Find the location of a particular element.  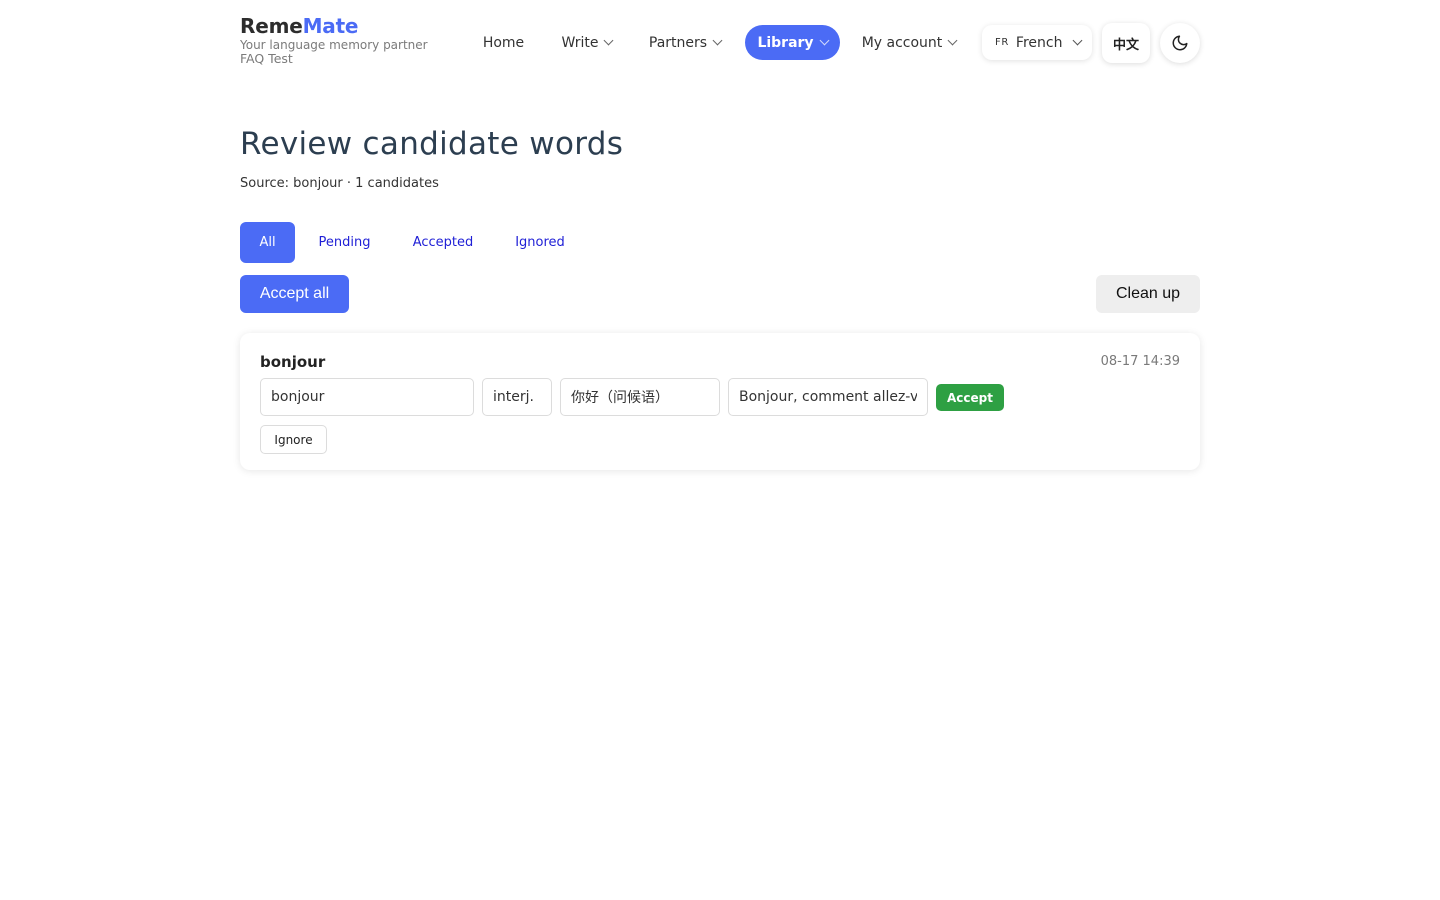

accept-button: Accept is located at coordinates (970, 397).